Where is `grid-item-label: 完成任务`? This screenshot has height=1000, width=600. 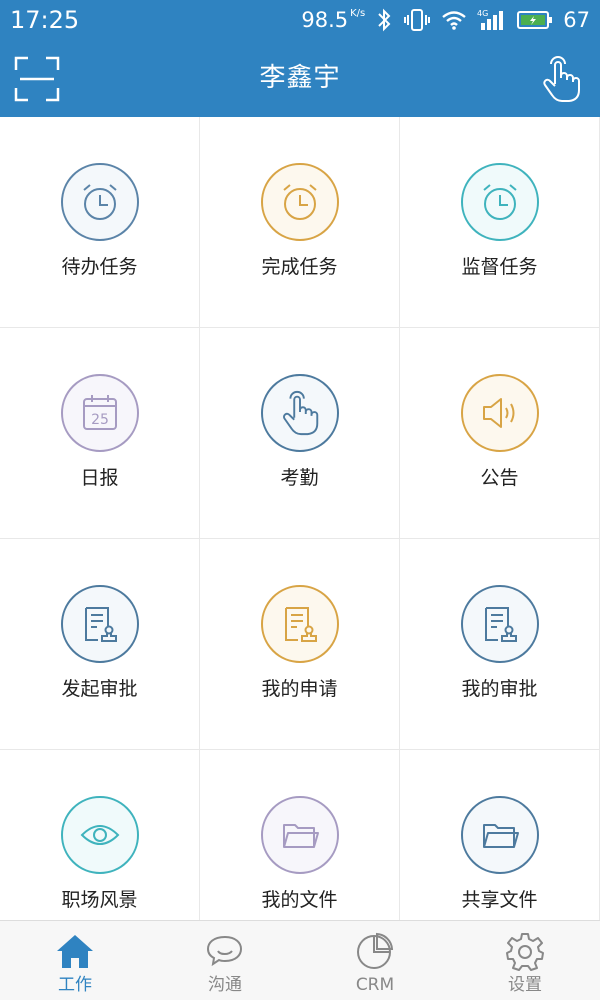 grid-item-label: 完成任务 is located at coordinates (299, 267).